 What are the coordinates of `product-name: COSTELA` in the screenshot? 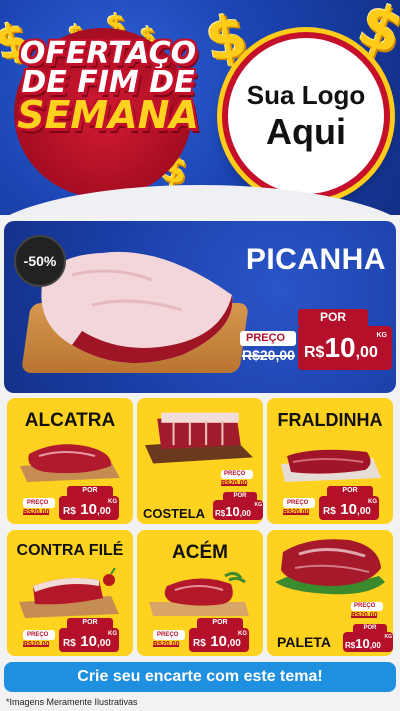 It's located at (174, 513).